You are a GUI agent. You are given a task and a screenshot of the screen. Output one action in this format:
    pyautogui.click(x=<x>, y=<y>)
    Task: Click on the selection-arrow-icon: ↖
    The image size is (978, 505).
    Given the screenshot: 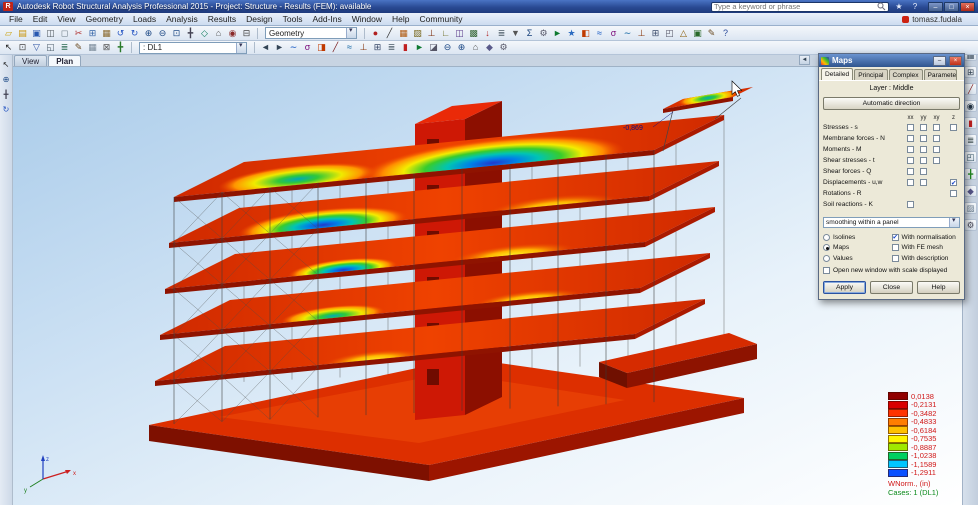 What is the action you would take?
    pyautogui.click(x=8, y=47)
    